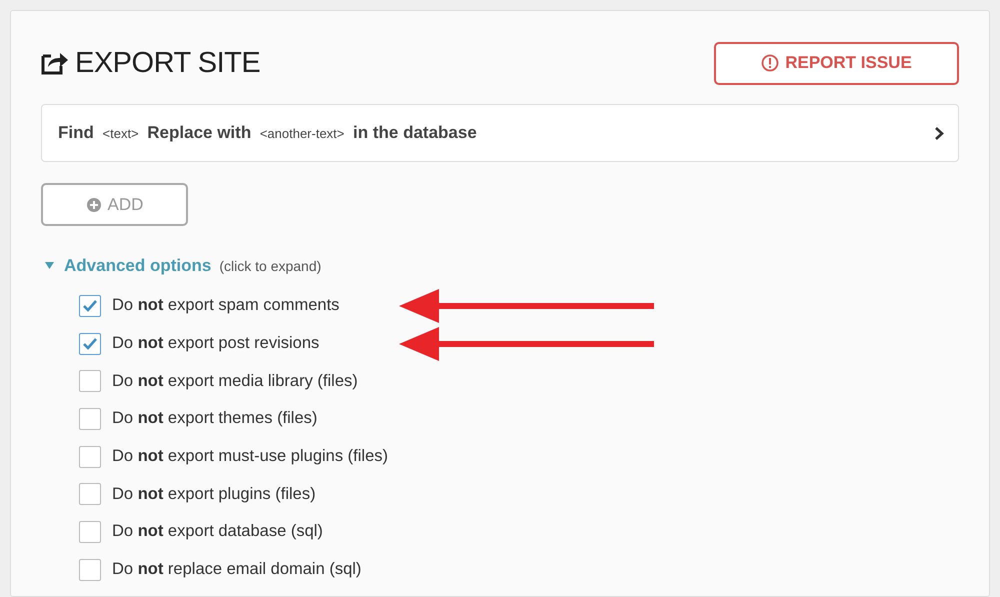  What do you see at coordinates (836, 63) in the screenshot?
I see `report-issue-button: REPORT ISSUE` at bounding box center [836, 63].